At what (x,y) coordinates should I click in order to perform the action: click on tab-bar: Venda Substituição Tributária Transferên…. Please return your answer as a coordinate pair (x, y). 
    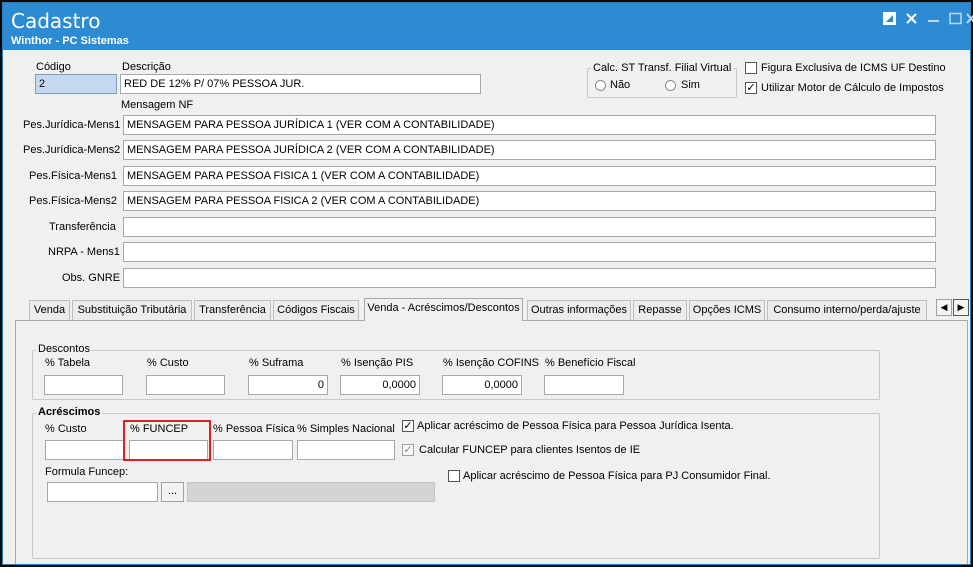
    Looking at the image, I should click on (492, 309).